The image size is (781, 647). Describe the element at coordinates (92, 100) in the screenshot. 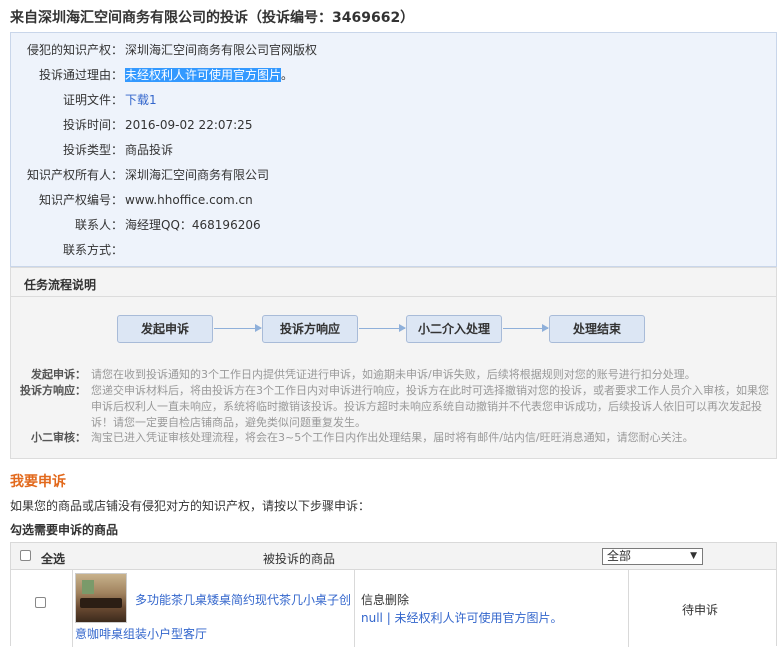

I see `info-label: 证明文件：` at that location.